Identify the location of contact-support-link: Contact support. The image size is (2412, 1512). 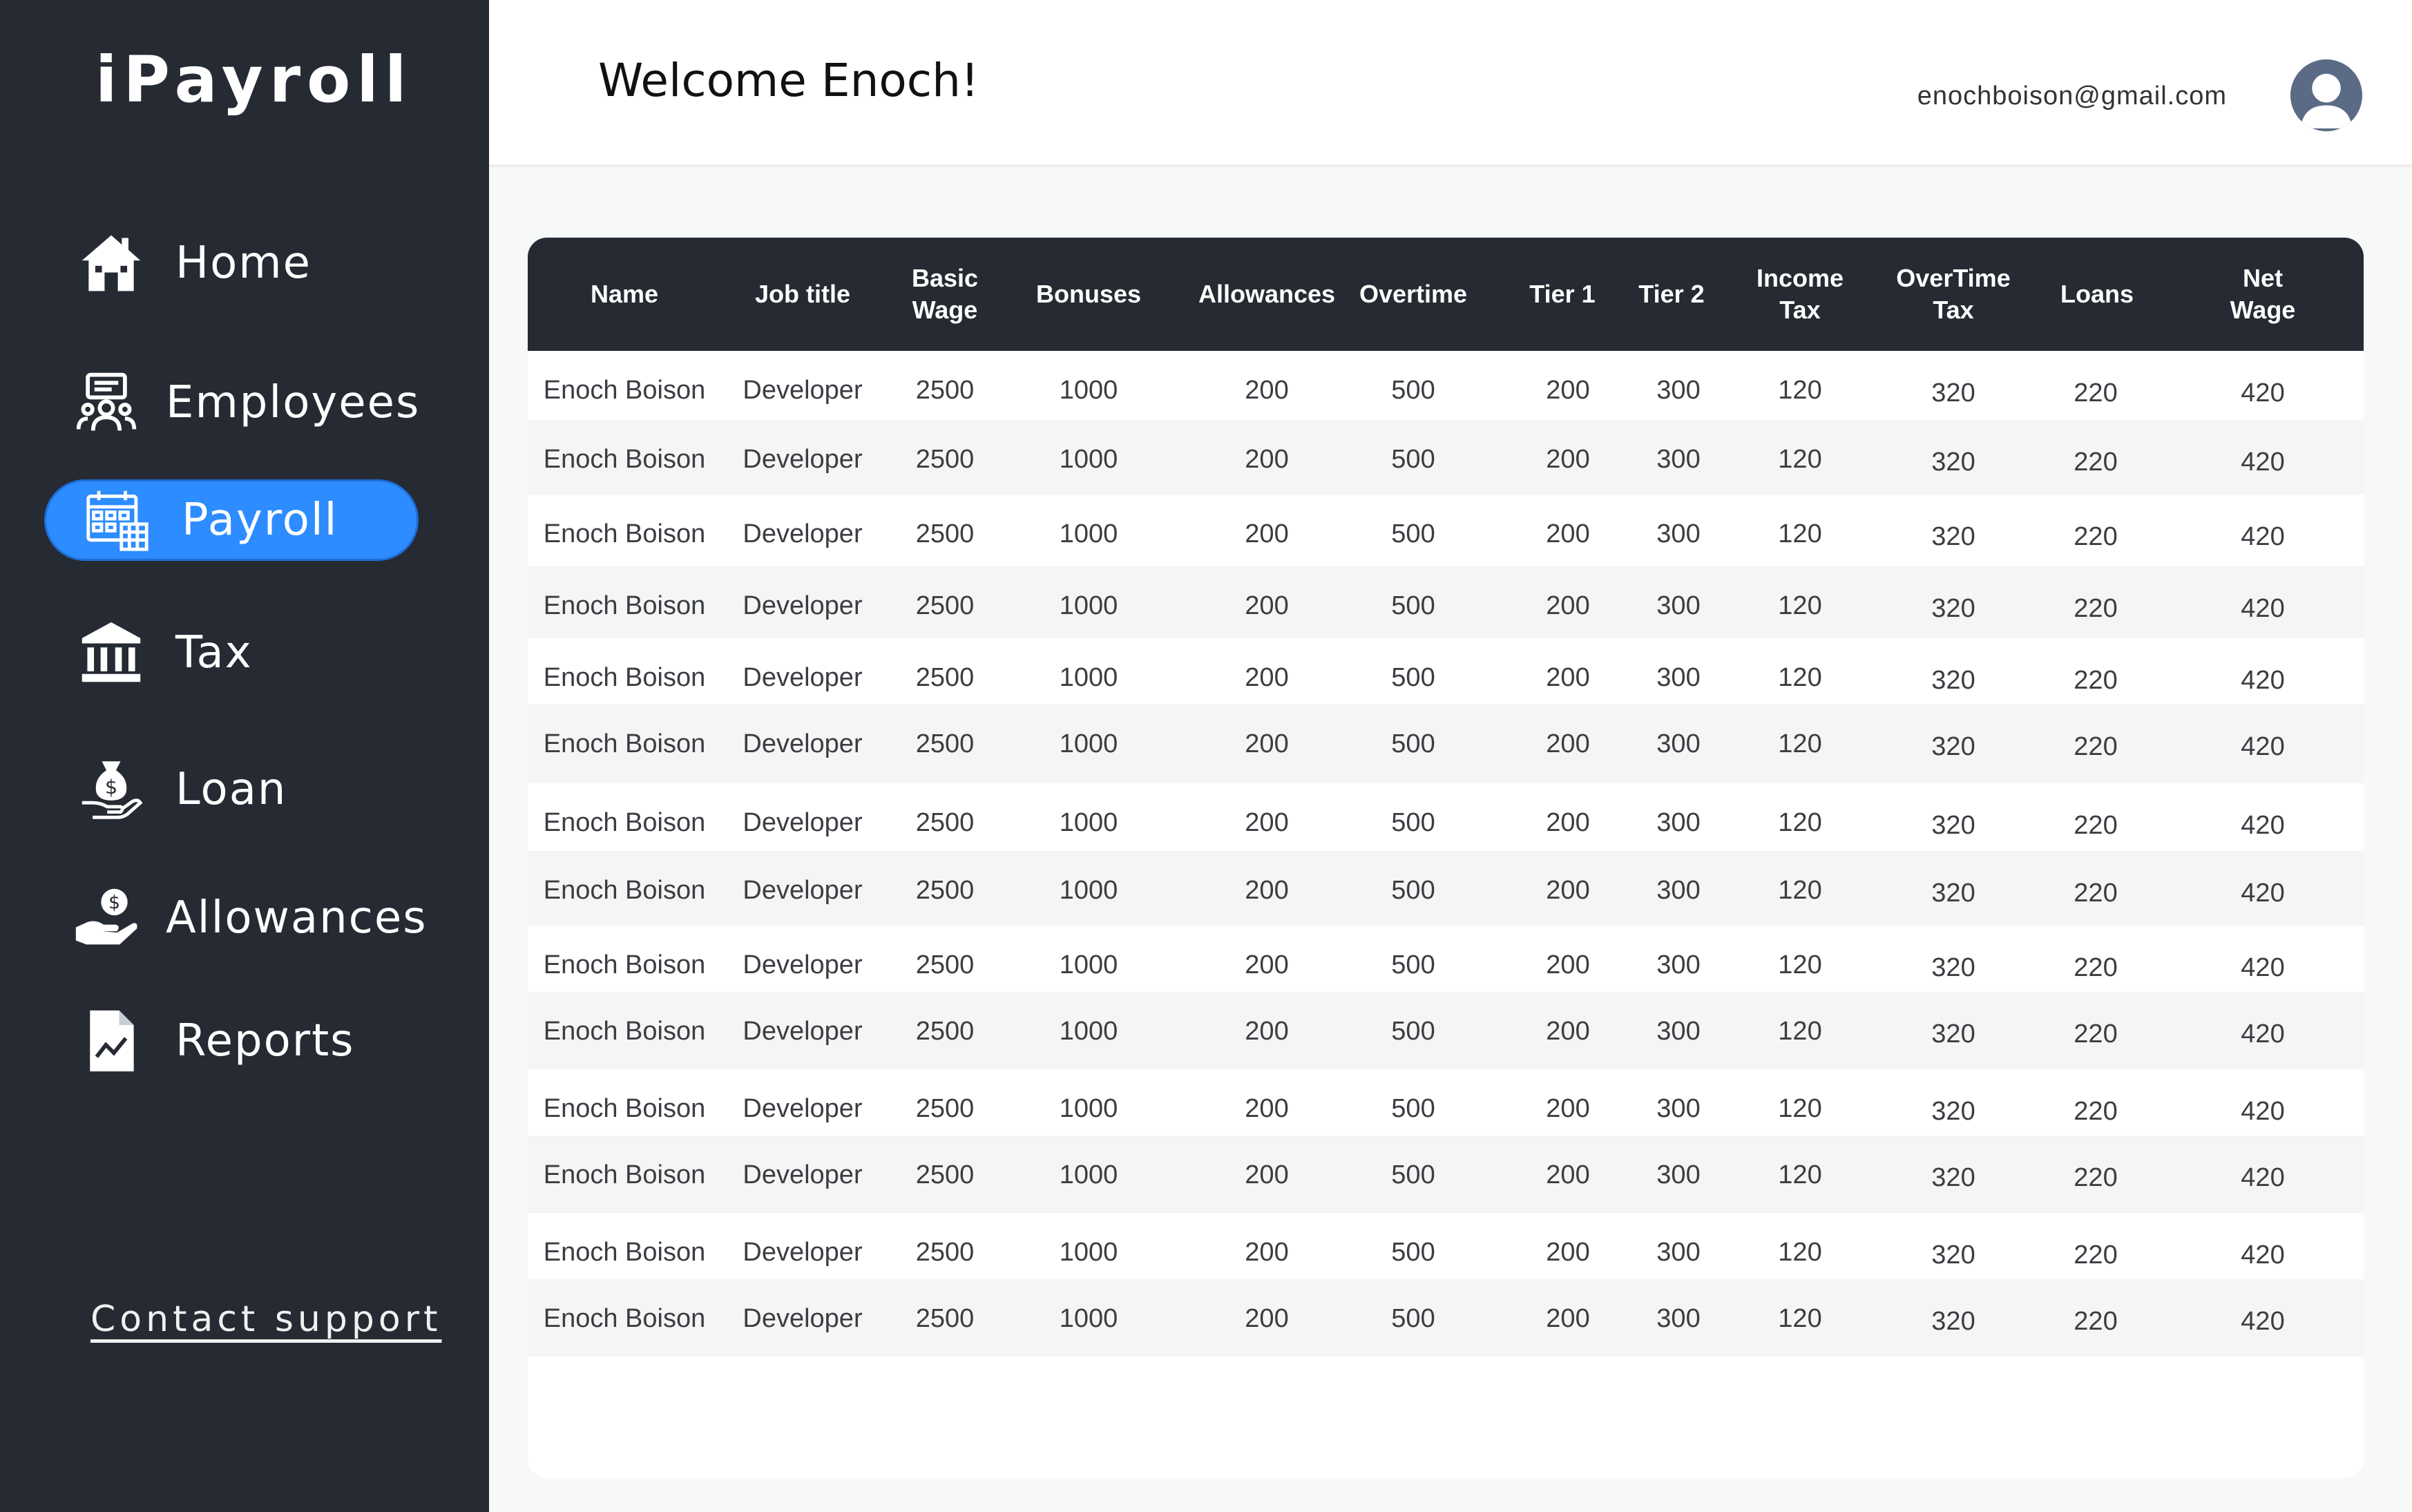
(266, 1319).